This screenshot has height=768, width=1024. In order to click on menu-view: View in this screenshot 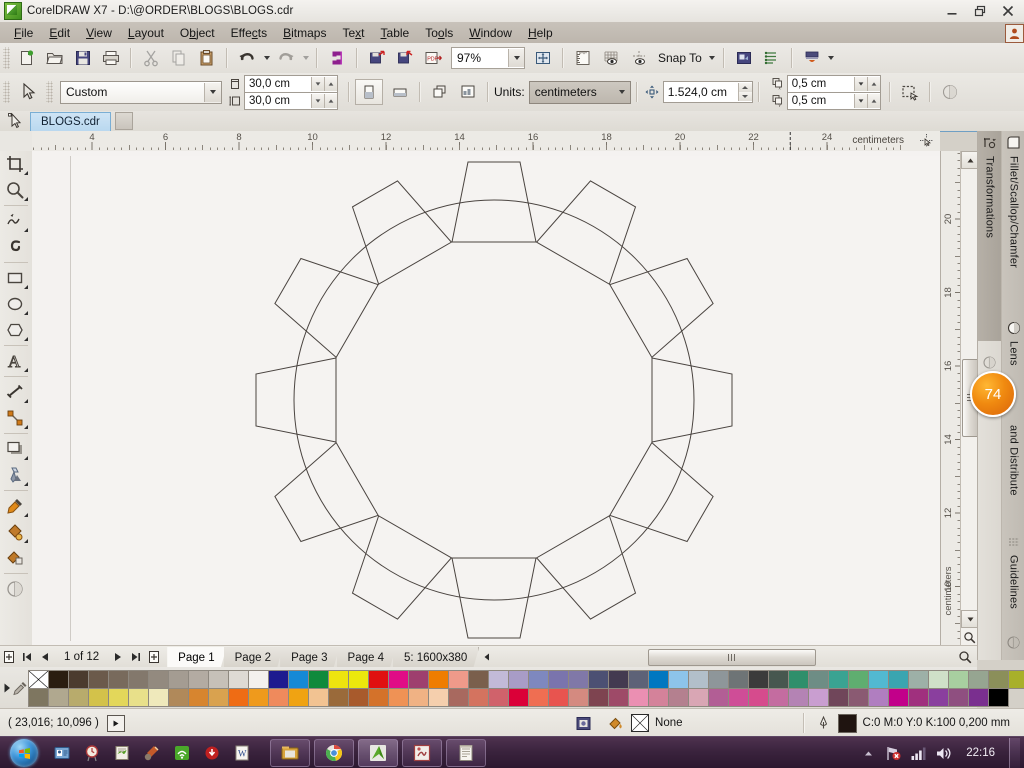, I will do `click(99, 33)`.